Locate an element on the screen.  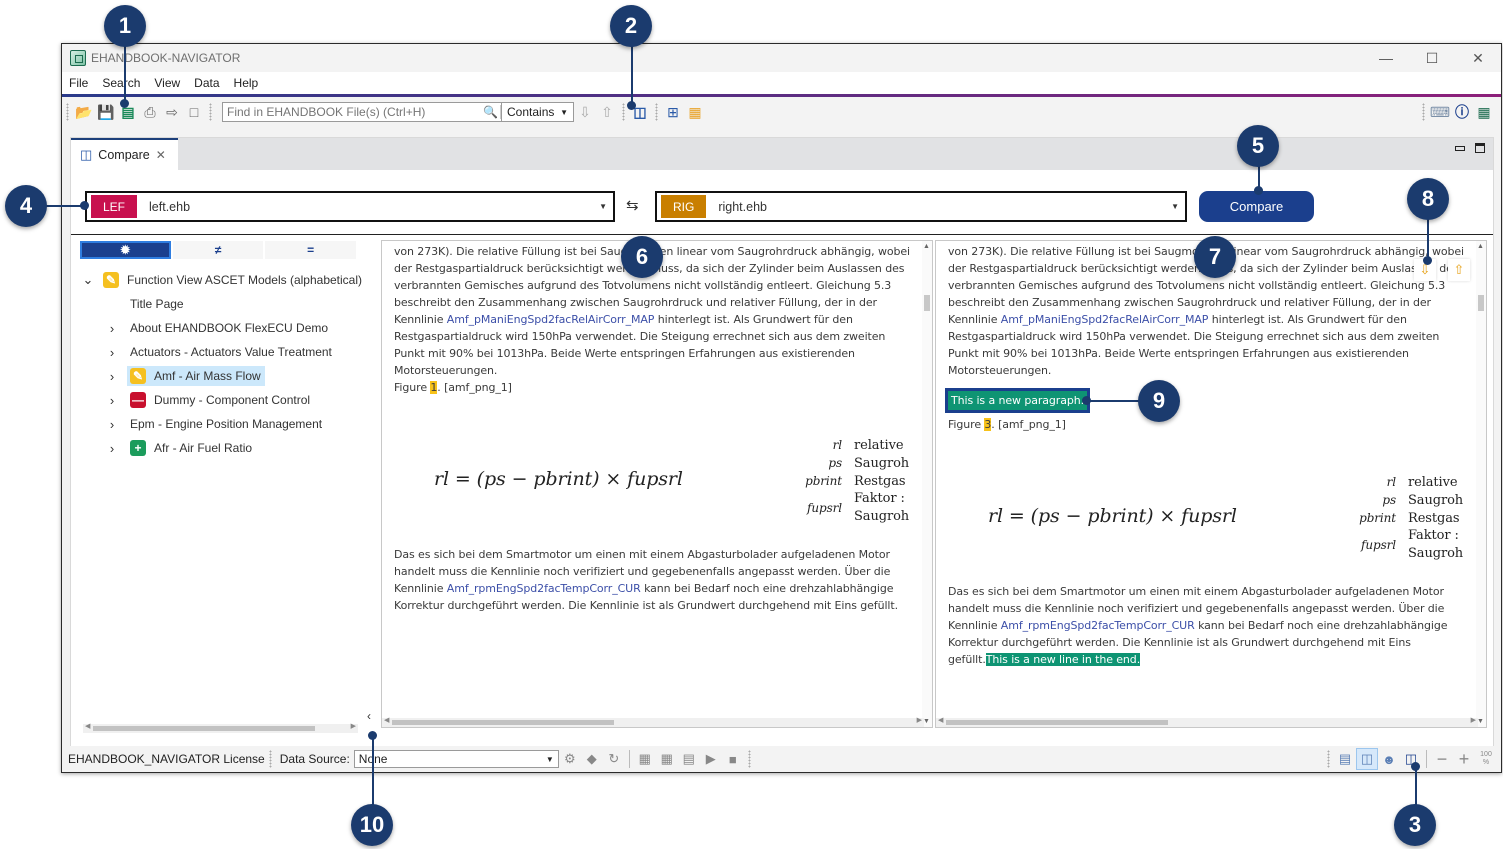
tree-item: › Actuators - Actuators Value Treatment is located at coordinates (220, 352).